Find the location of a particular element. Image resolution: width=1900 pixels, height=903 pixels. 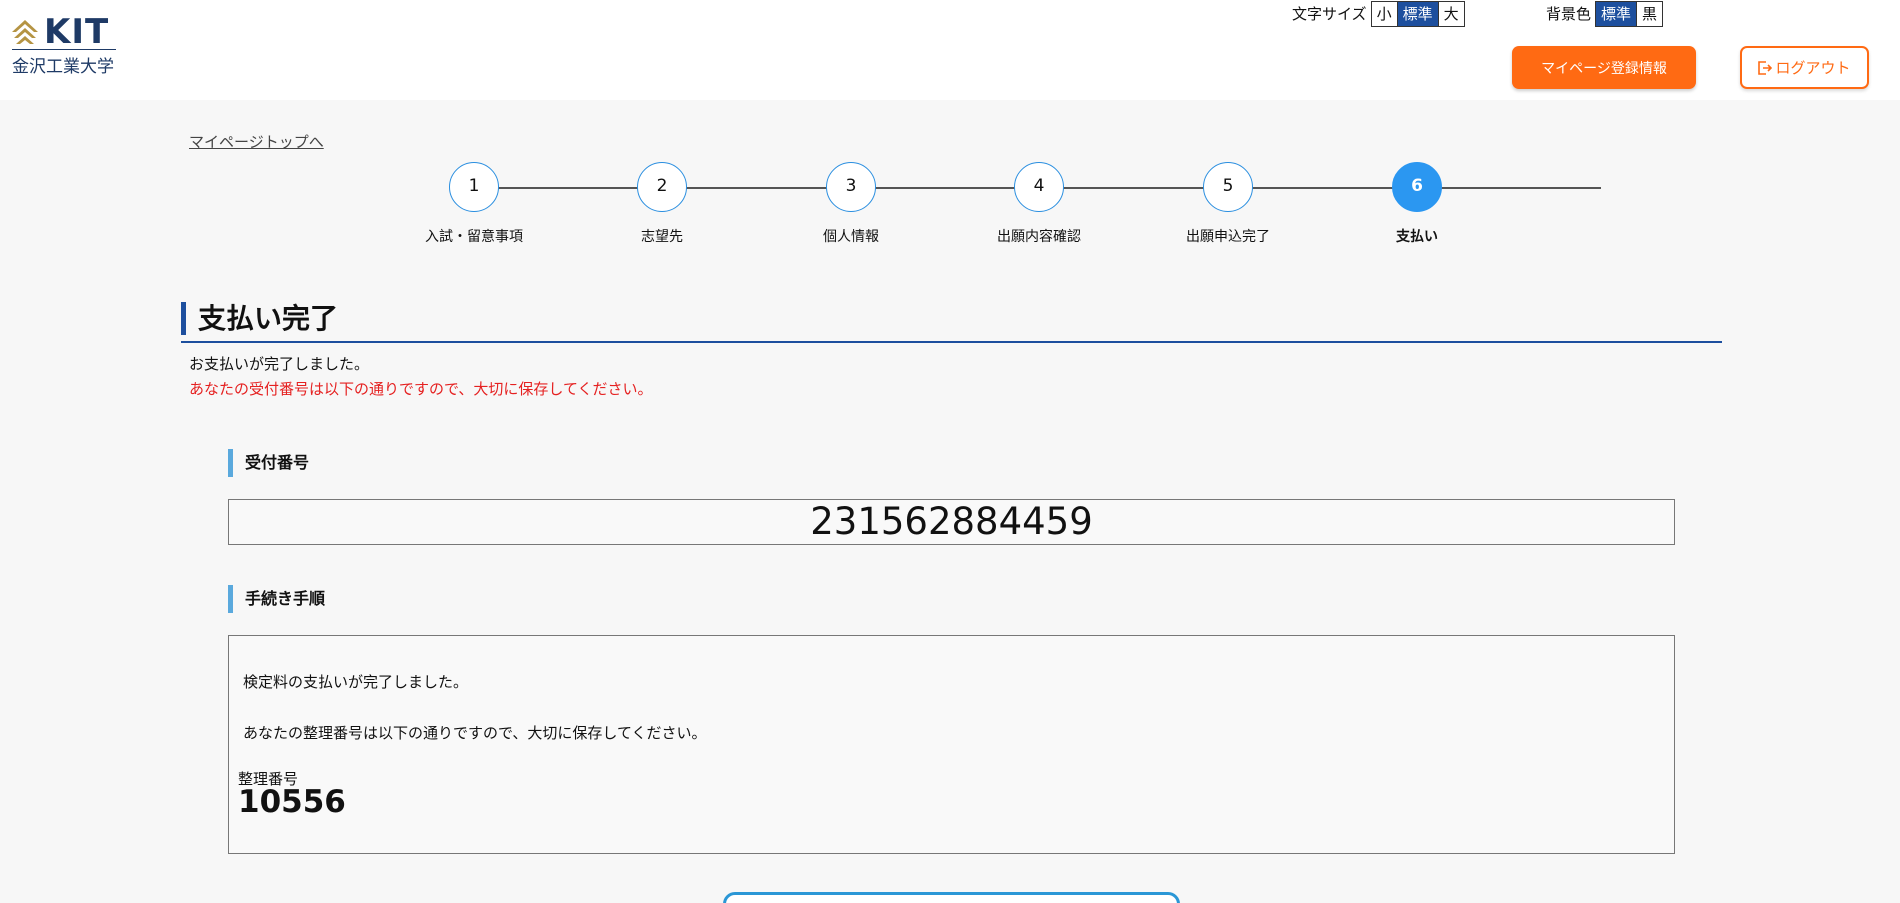

mypage-top-link: マイページトップへ is located at coordinates (256, 141).